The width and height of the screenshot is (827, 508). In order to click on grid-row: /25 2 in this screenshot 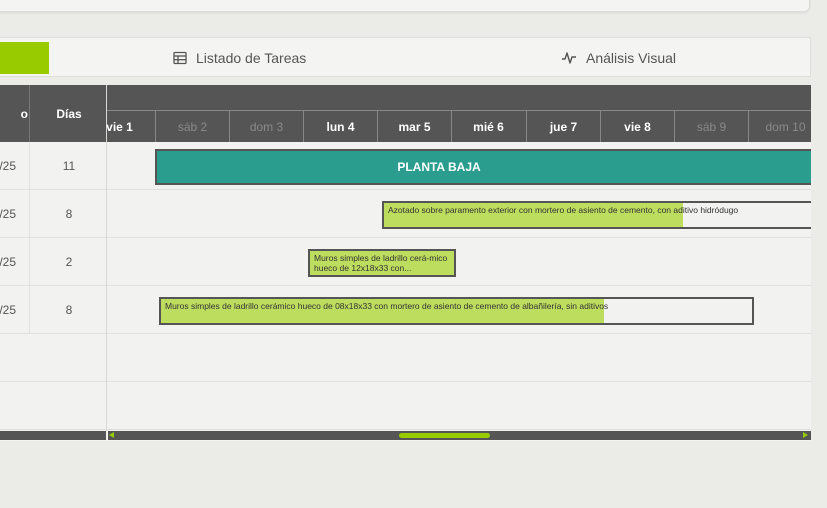, I will do `click(53, 262)`.